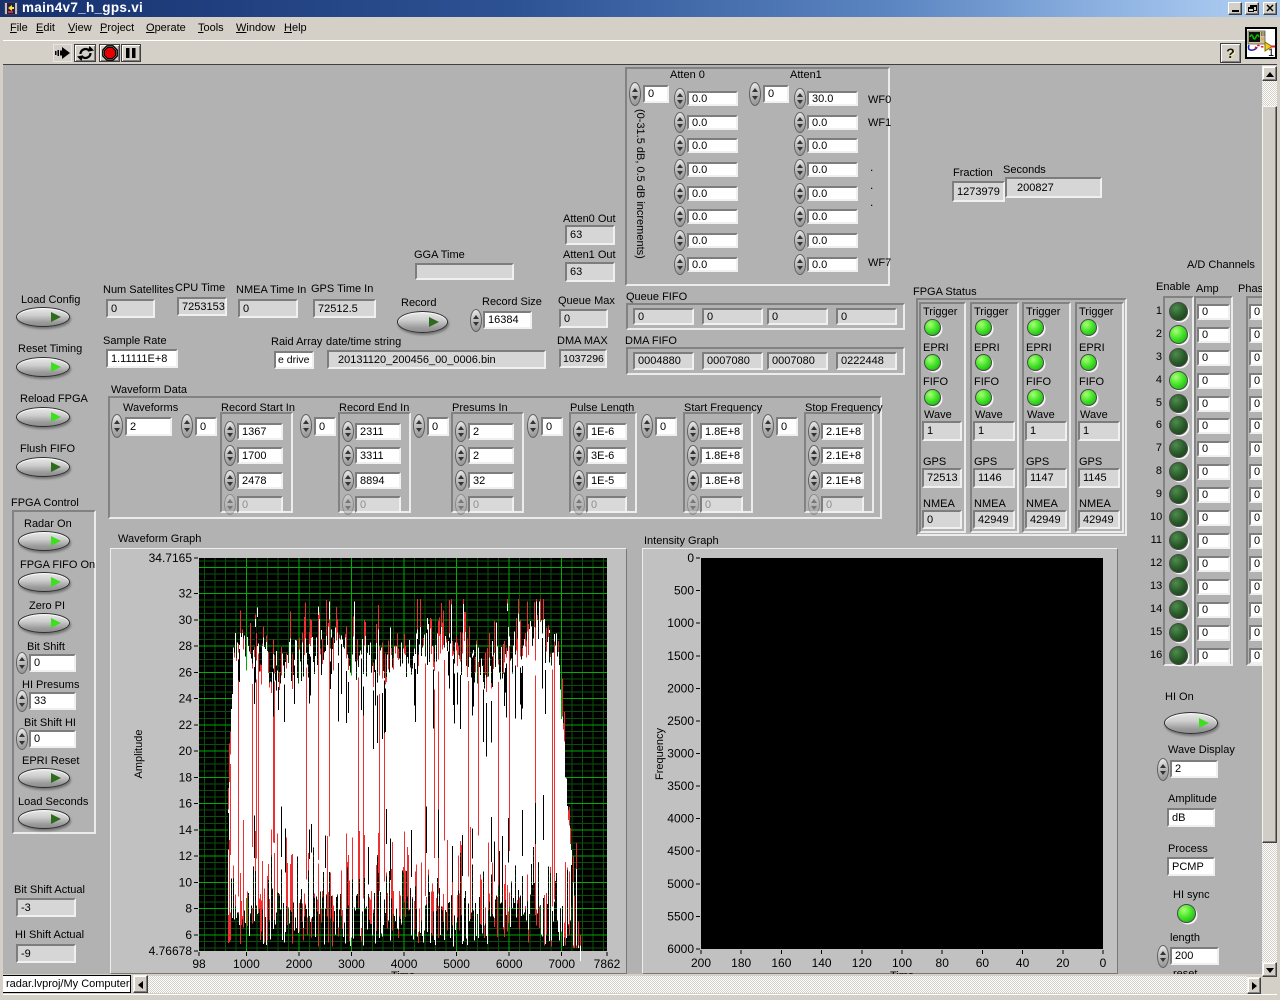 Image resolution: width=1280 pixels, height=1000 pixels. Describe the element at coordinates (680, 721) in the screenshot. I see `svg-text: 2500` at that location.